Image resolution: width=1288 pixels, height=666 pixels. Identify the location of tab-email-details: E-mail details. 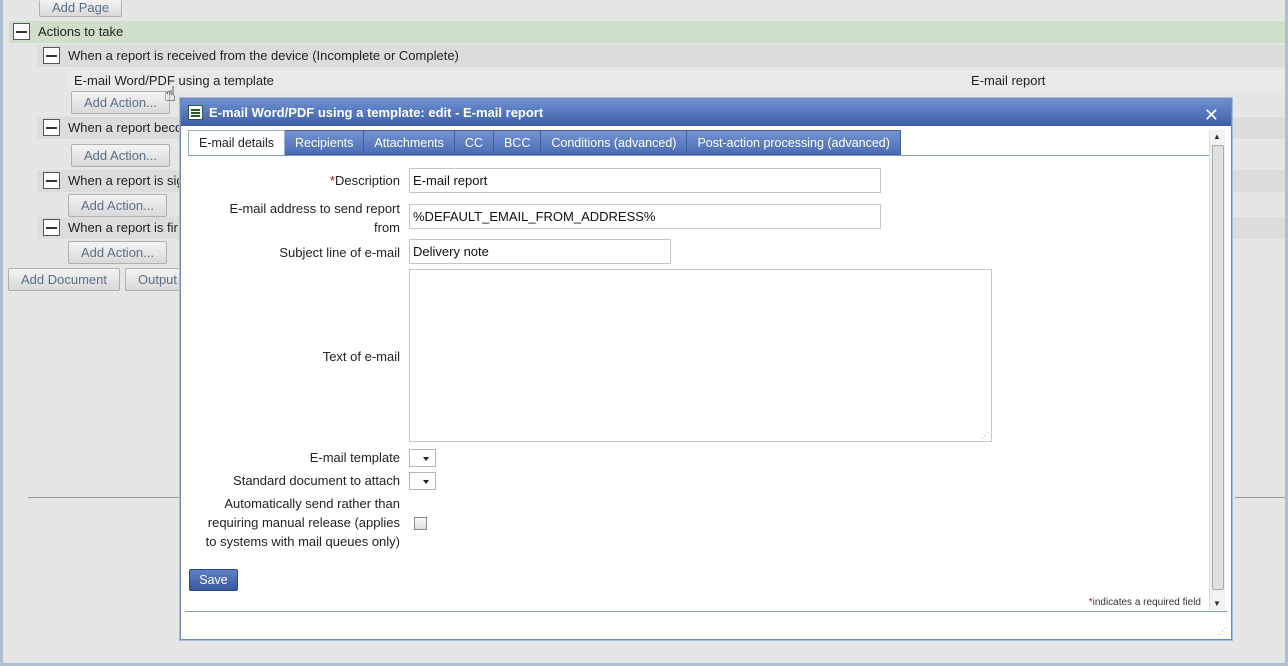
(237, 143).